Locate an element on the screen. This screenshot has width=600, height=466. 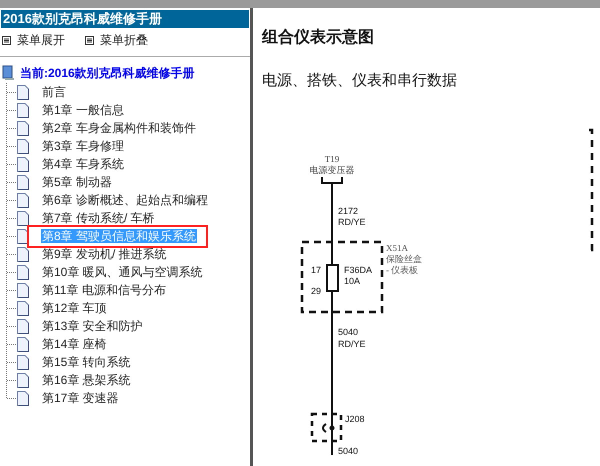
splice-id: J208 is located at coordinates (355, 419).